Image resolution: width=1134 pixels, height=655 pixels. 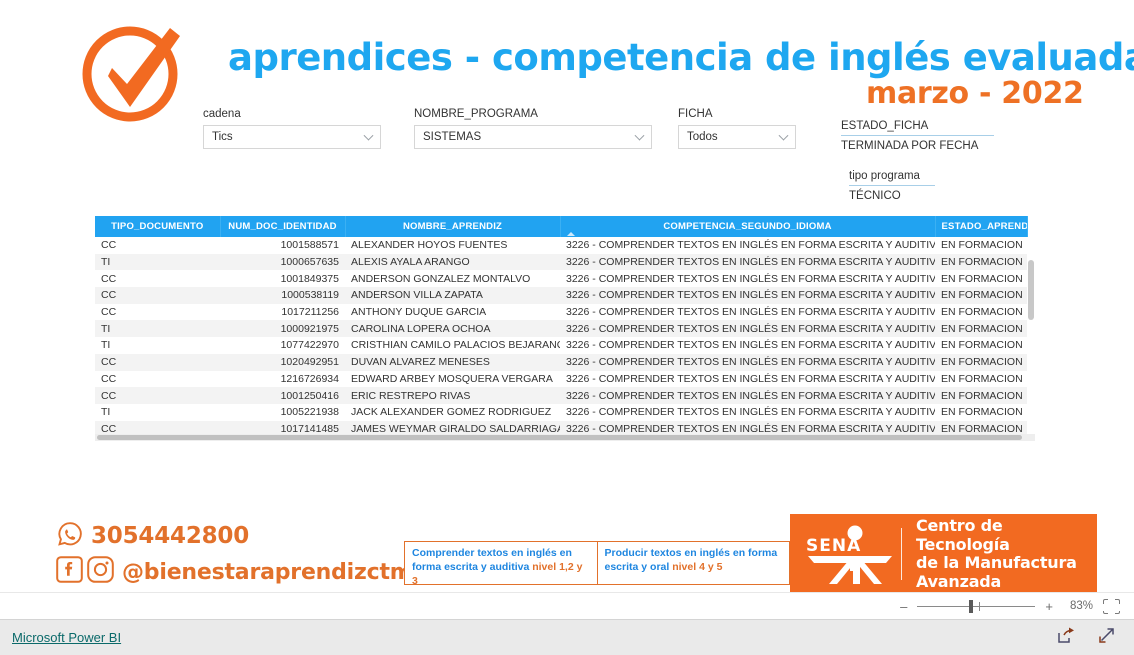 I want to click on slicer-ficha-label: FICHA, so click(x=695, y=114).